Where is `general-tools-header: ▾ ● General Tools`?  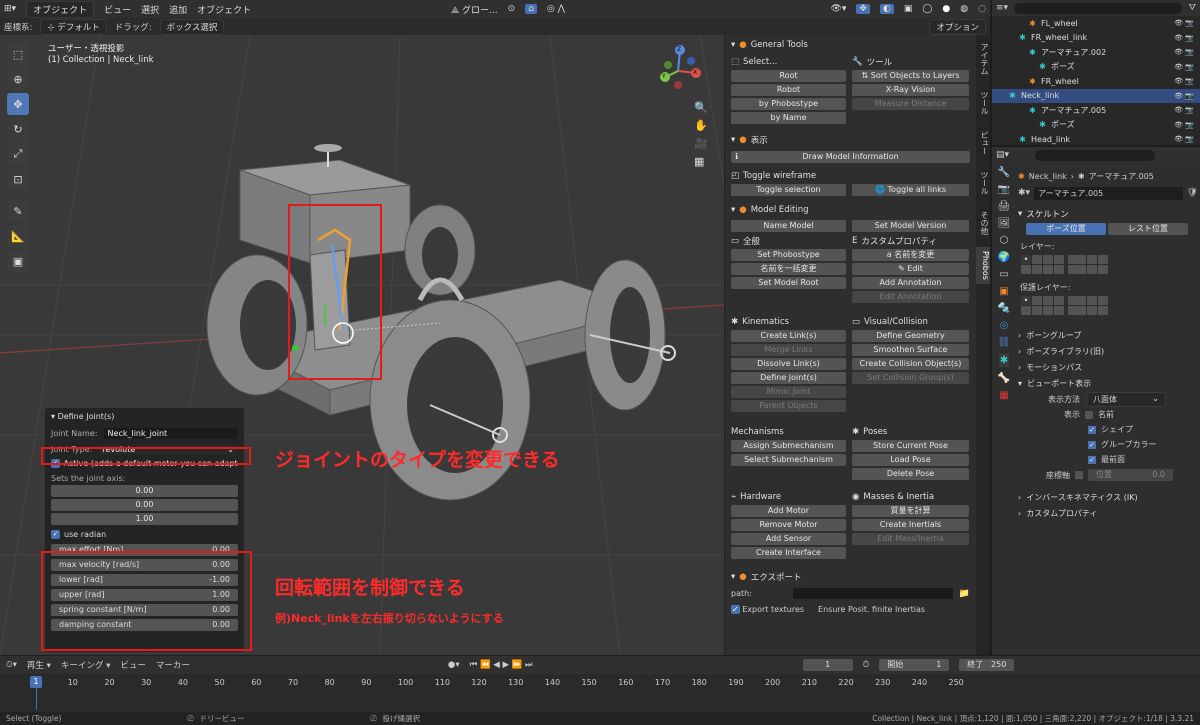
general-tools-header: ▾ ● General Tools is located at coordinates (850, 45).